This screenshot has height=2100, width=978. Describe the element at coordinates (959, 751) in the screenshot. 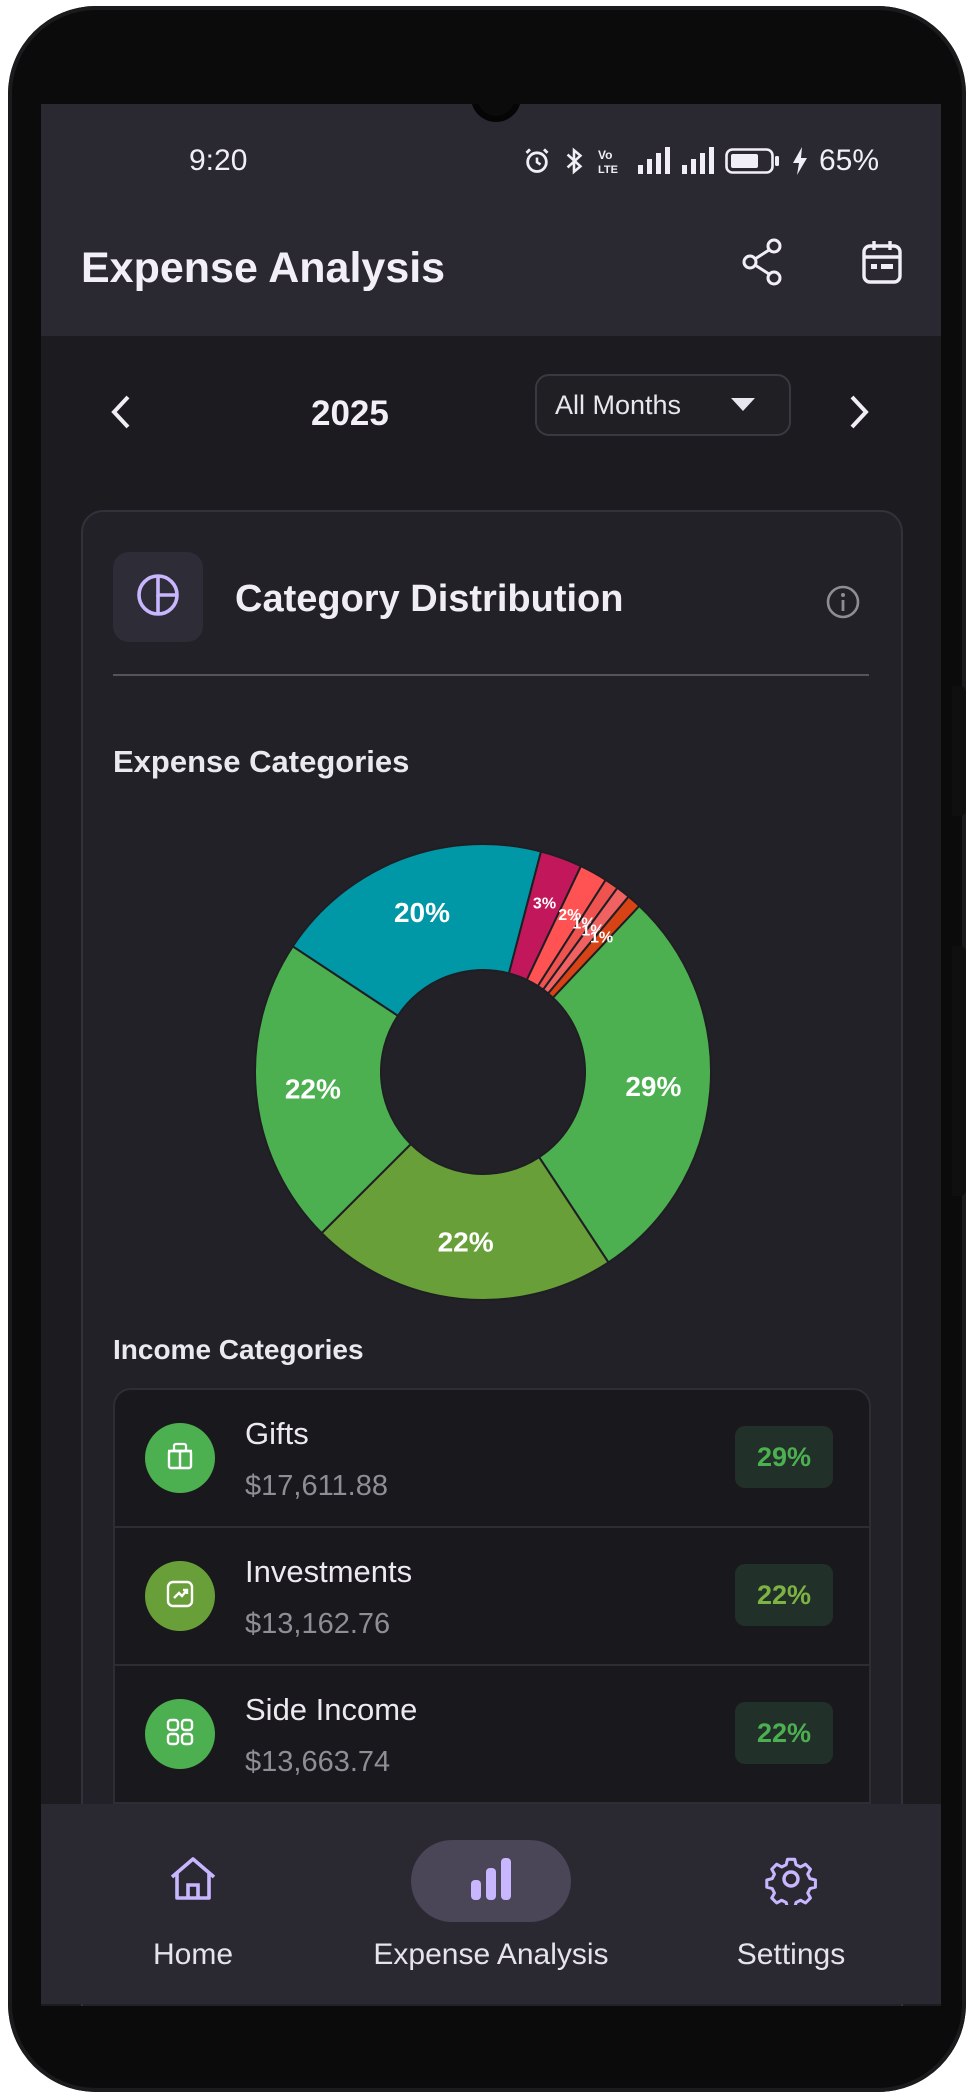

I see `power-button` at that location.